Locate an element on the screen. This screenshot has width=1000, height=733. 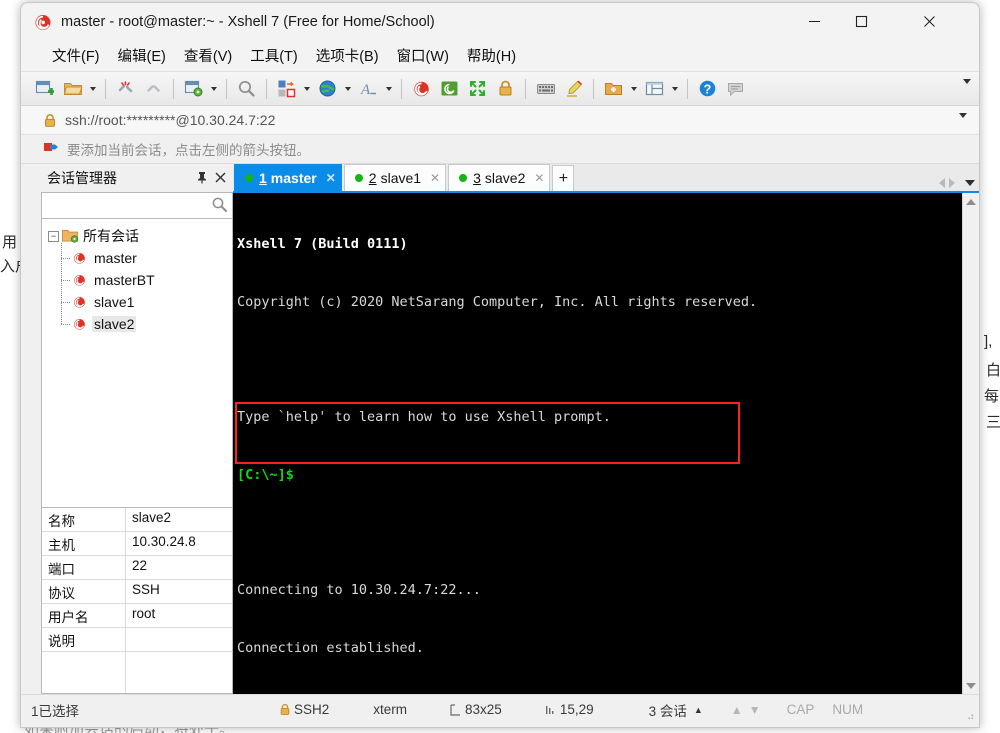
status-cursor-position: 15,29 is located at coordinates (569, 709).